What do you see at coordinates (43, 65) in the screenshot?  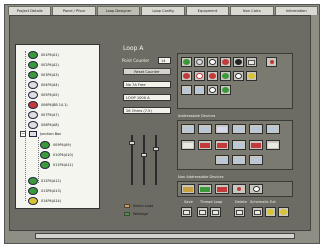 I see `tree-item: 002P4(A2)` at bounding box center [43, 65].